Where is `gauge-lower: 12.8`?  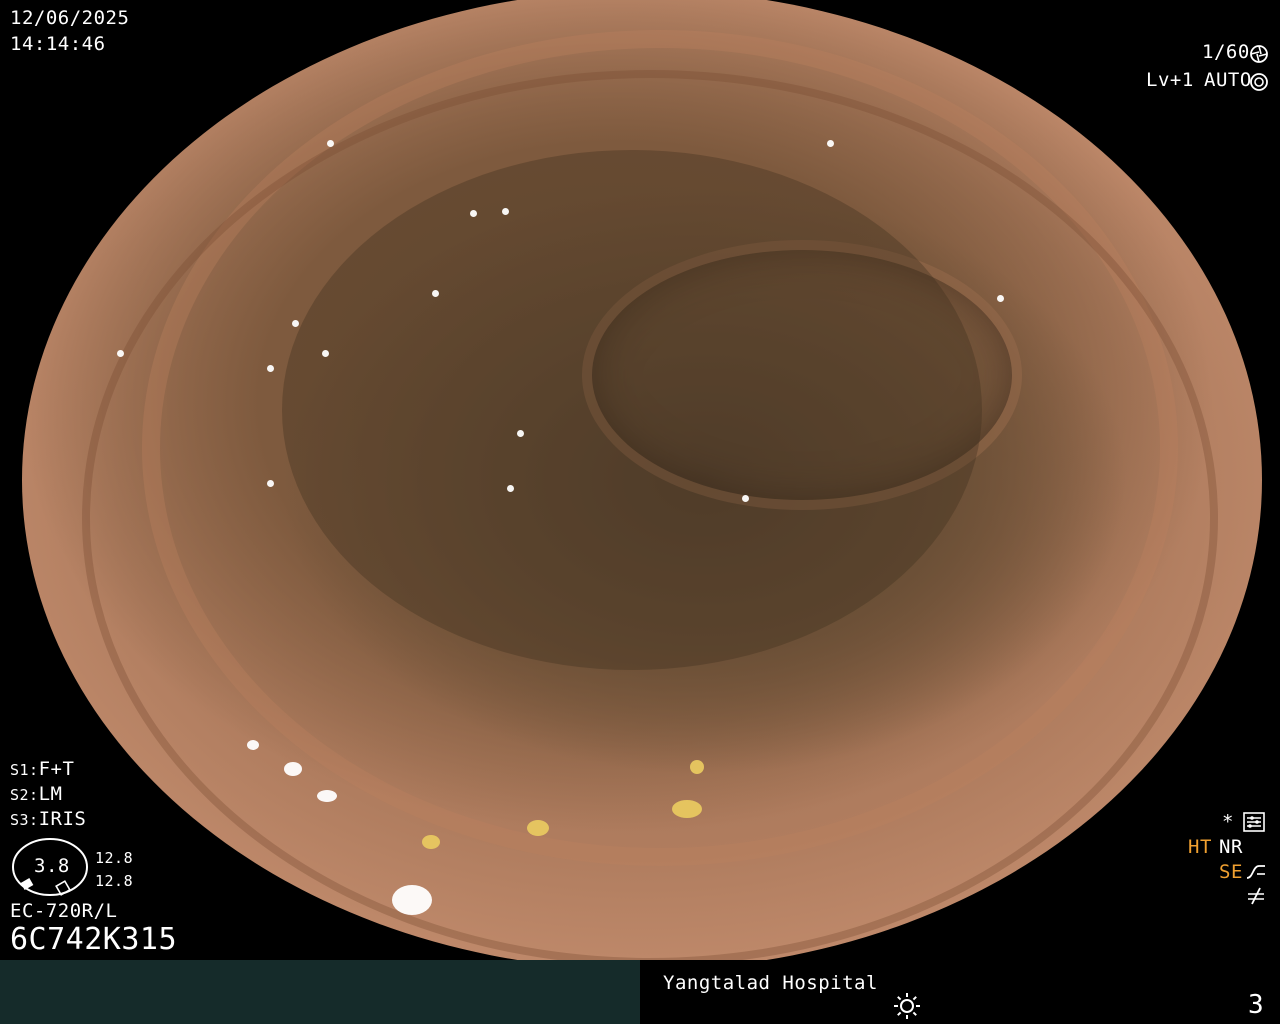
gauge-lower: 12.8 is located at coordinates (114, 881).